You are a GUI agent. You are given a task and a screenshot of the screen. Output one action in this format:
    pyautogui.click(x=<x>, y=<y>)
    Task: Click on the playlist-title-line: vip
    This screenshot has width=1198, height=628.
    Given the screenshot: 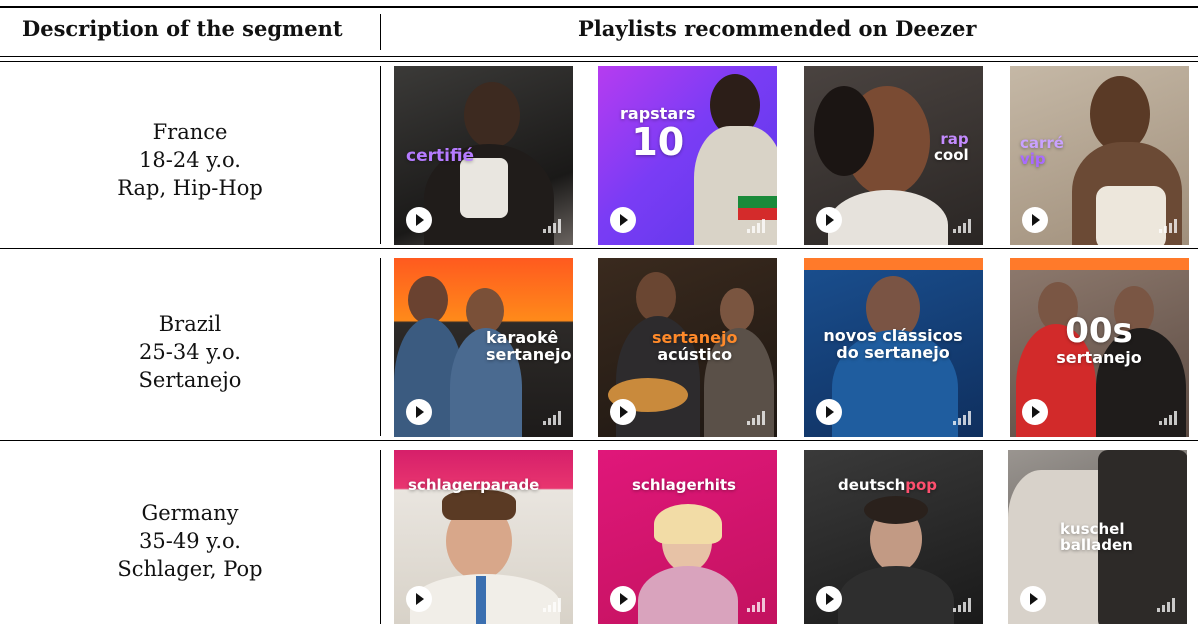 What is the action you would take?
    pyautogui.click(x=1033, y=158)
    